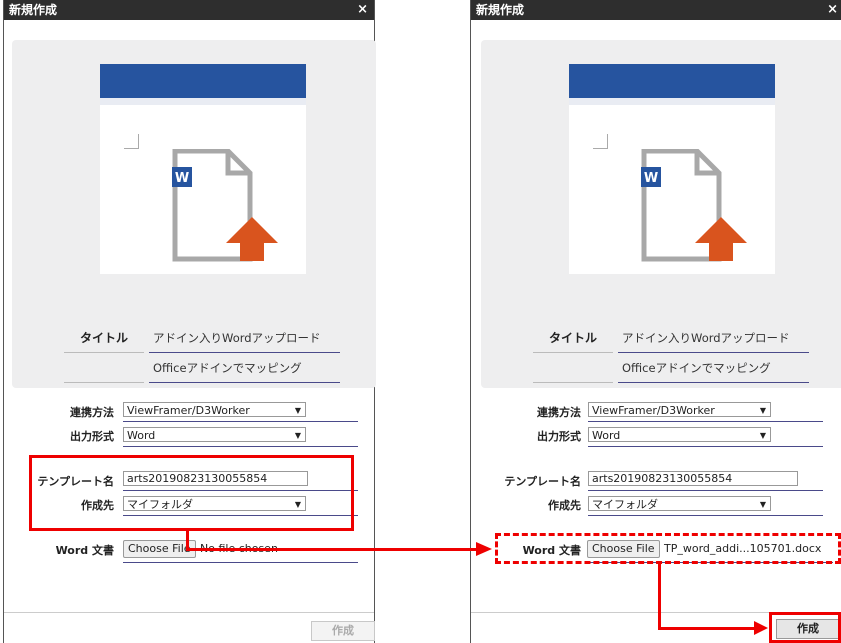  Describe the element at coordinates (705, 515) in the screenshot. I see `destination-underline` at that location.